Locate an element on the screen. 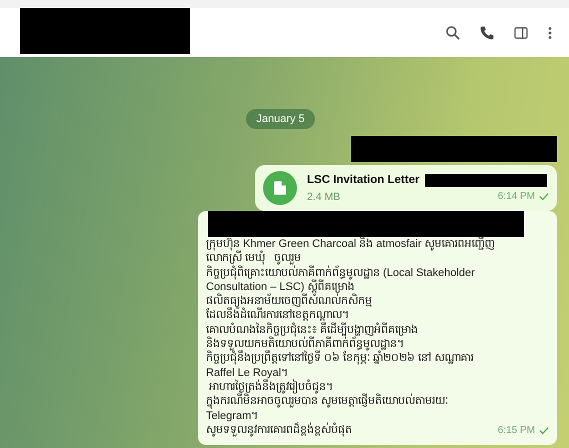  message-line: កិច្ចប្រជុំពិគ្រោះយោបល់ភាគីពាក់ព័ន្ធមូលដ្ឋាន (Local Stakeholder is located at coordinates (341, 273).